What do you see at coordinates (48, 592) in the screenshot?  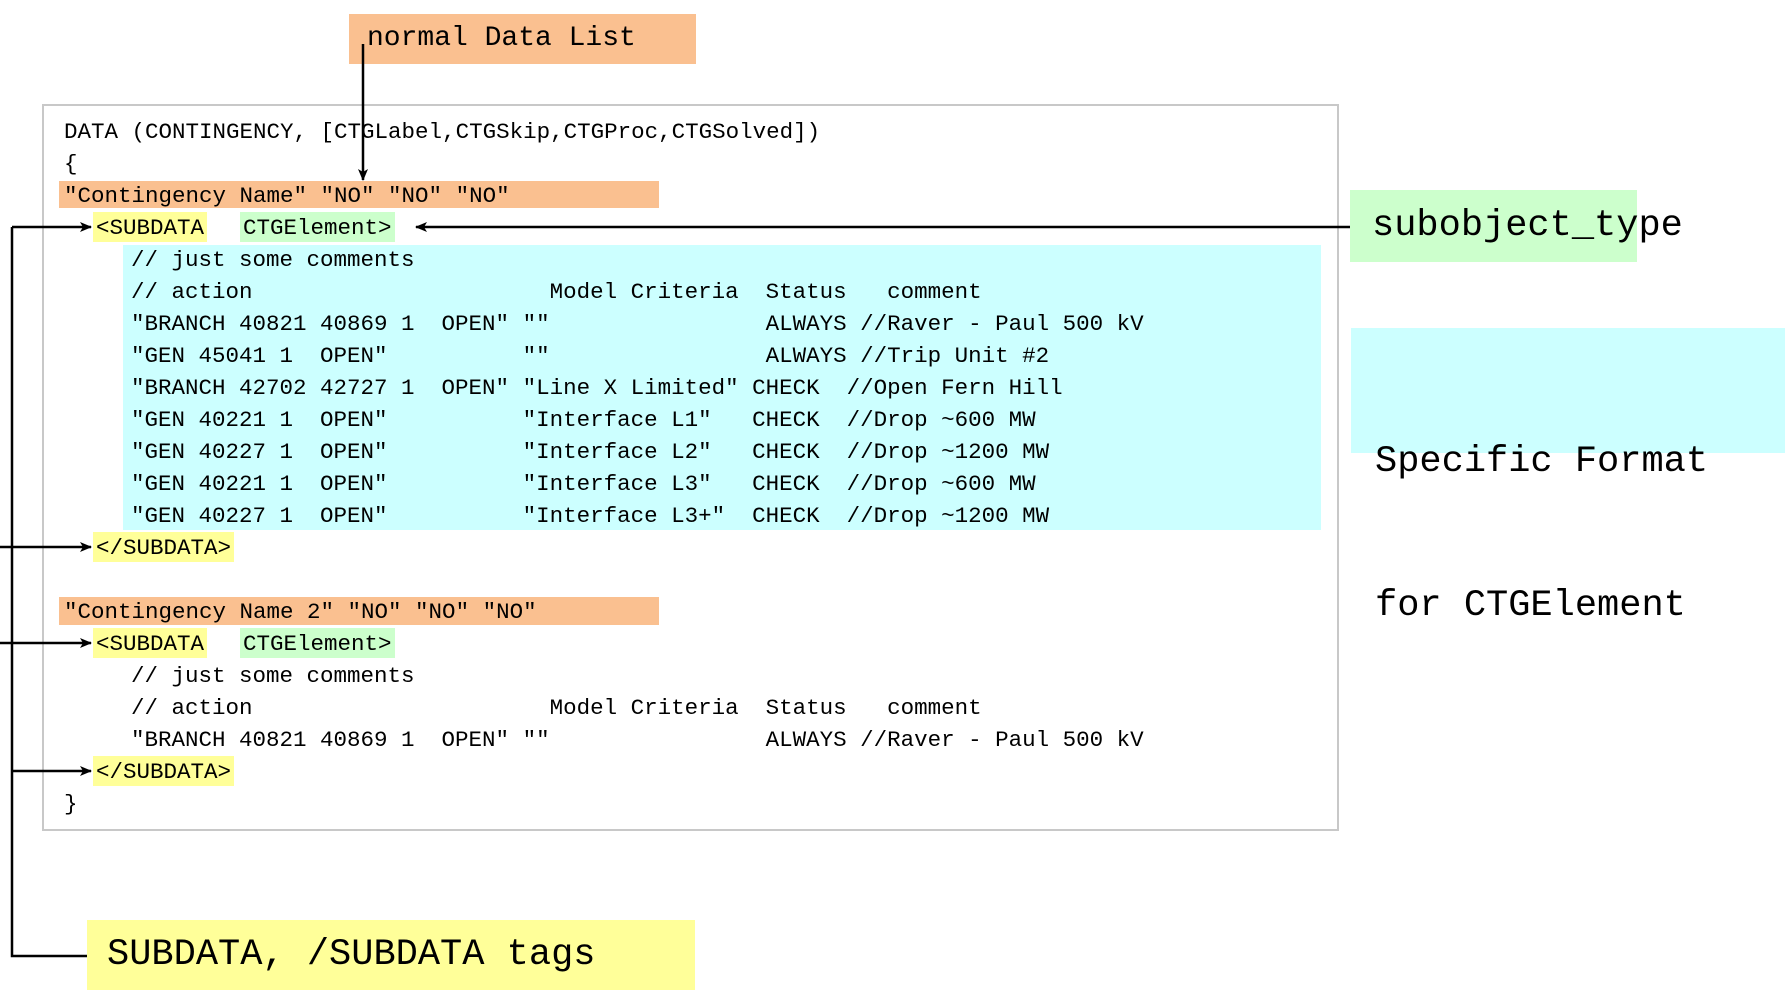 I see `subdata-bracket` at bounding box center [48, 592].